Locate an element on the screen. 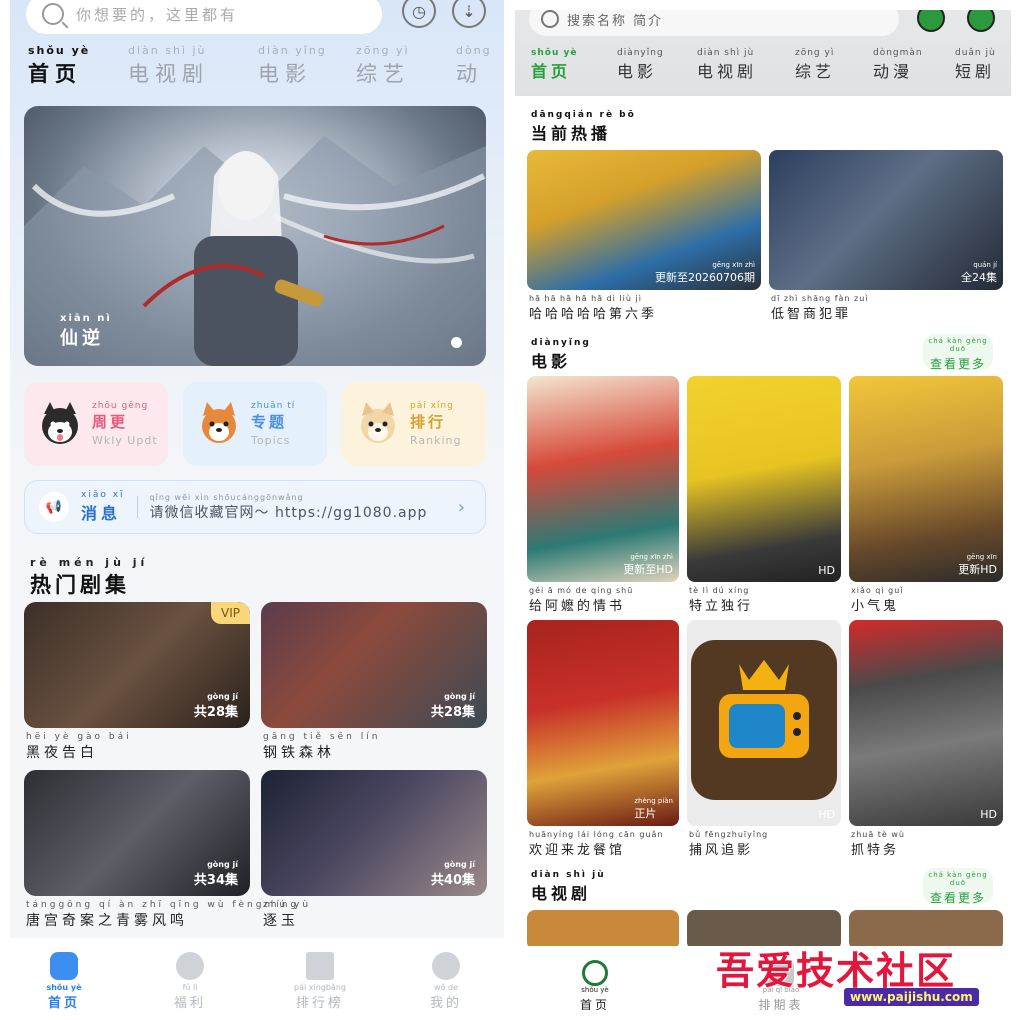 Image resolution: width=1020 pixels, height=1020 pixels. title-pinyin: tè lì dú xíng is located at coordinates (719, 590).